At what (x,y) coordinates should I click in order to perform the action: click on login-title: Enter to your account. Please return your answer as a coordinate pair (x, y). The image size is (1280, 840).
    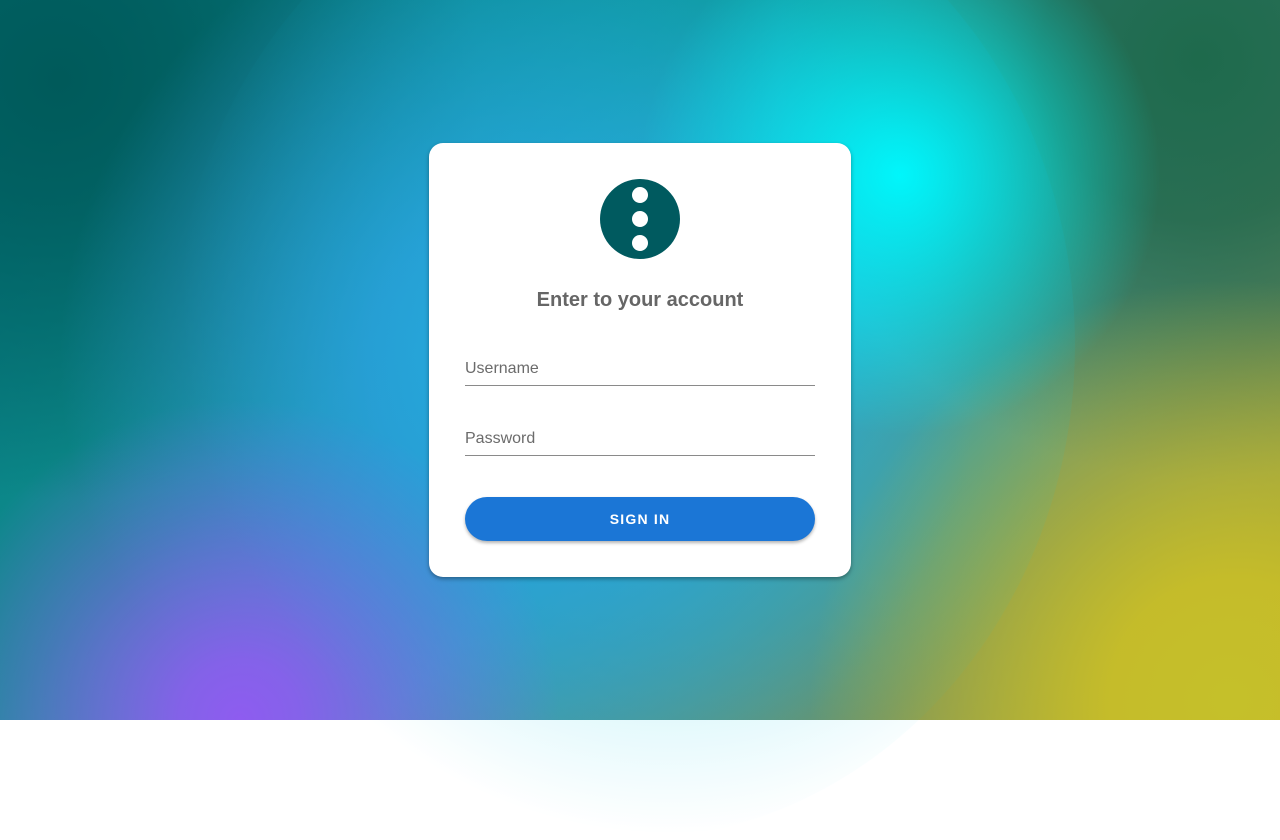
    Looking at the image, I should click on (640, 300).